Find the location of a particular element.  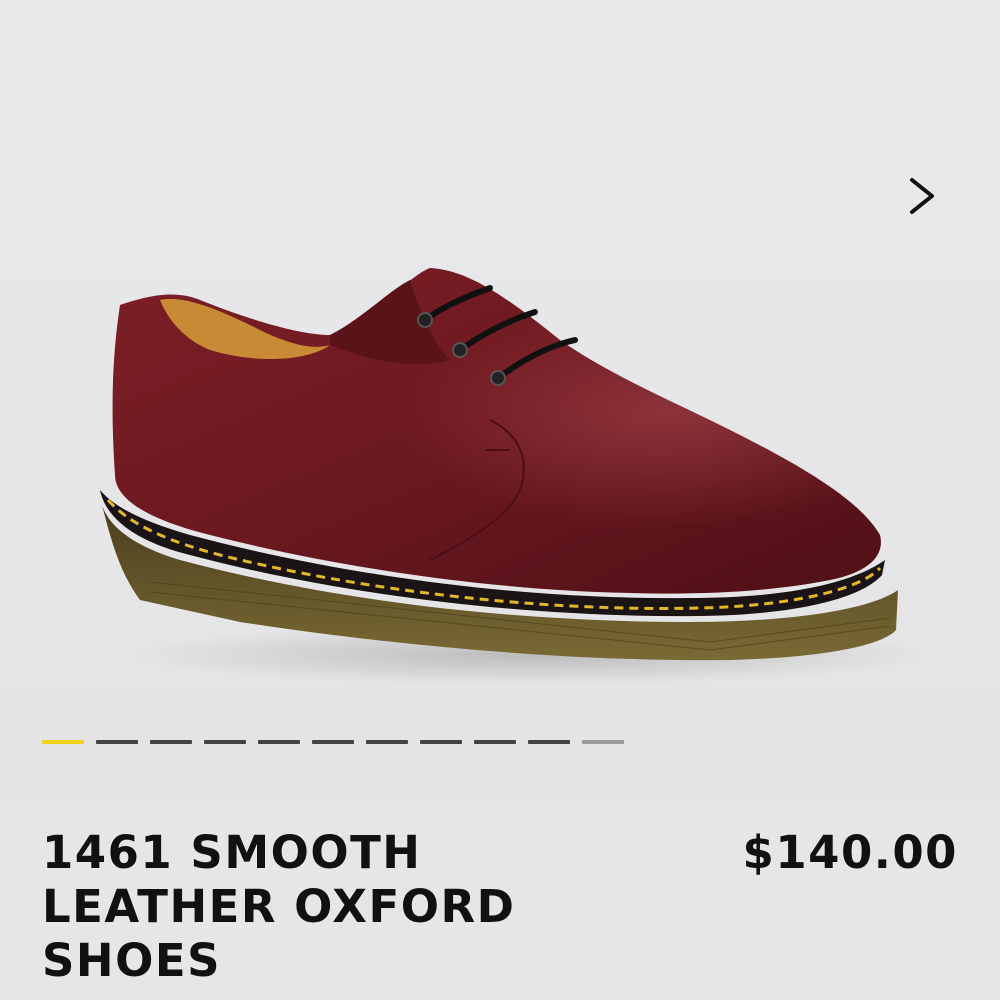

gallery-pagination is located at coordinates (333, 743).